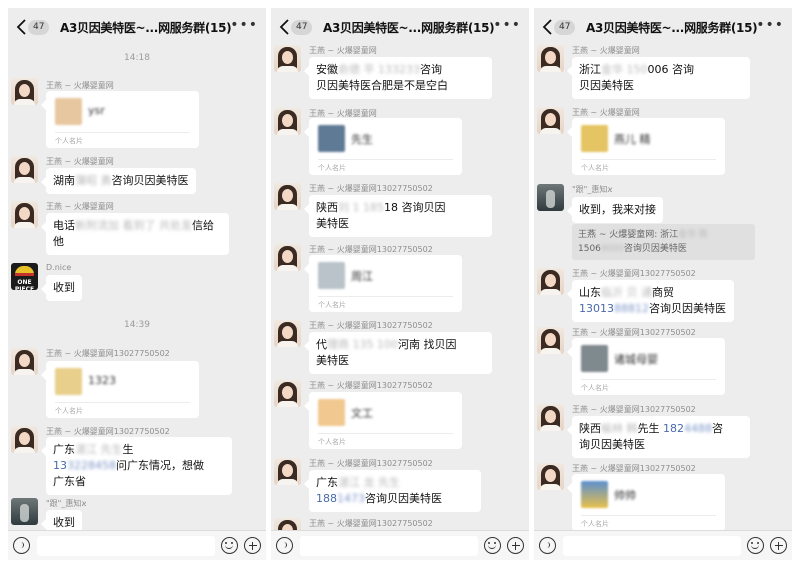 The height and width of the screenshot is (565, 800). Describe the element at coordinates (66, 503) in the screenshot. I see `sender-name: "跟"_惠知ϰ` at that location.